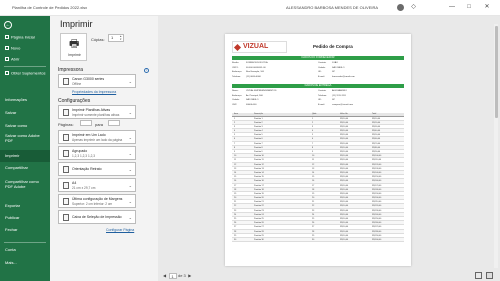  I want to click on collate-dropdown: Agrupado 1,2,3 1,2,3 1,2,3 ⌄, so click(97, 153).